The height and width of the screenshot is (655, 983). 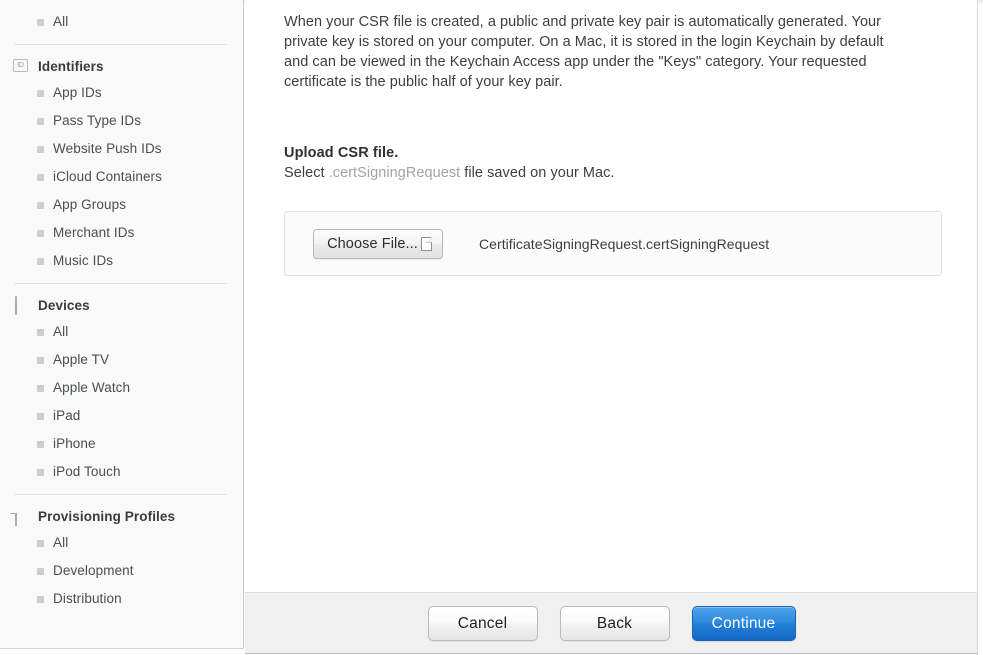 I want to click on subtitle-suffix: file saved on your Mac., so click(x=537, y=173).